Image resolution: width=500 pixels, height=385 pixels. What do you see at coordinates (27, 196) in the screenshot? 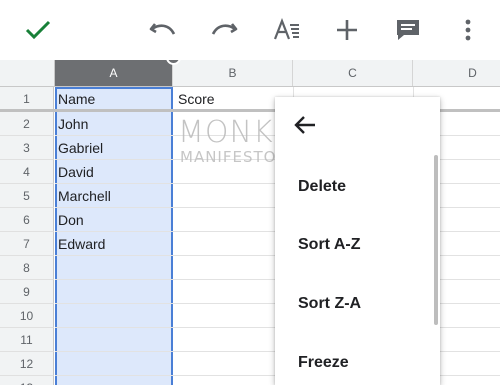
I see `row-header: 5` at bounding box center [27, 196].